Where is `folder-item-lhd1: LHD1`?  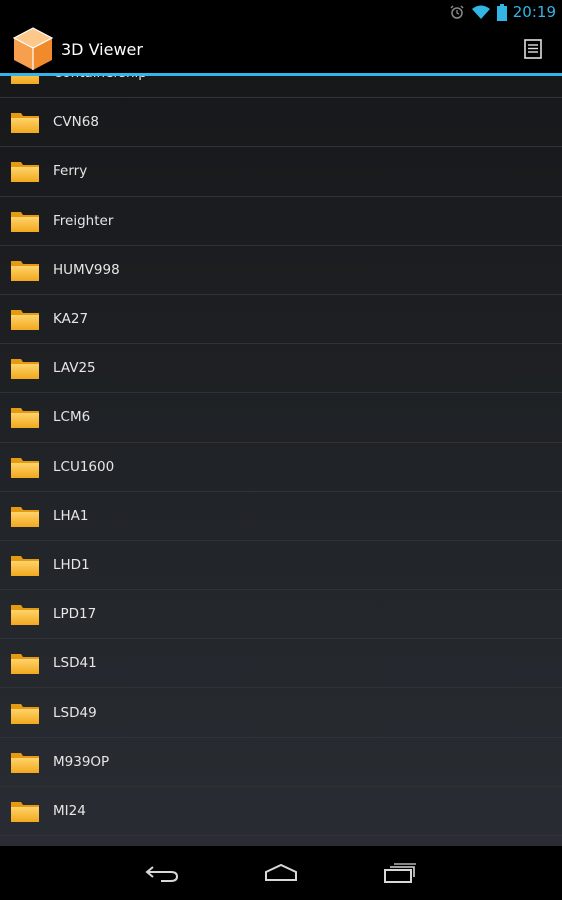
folder-item-lhd1: LHD1 is located at coordinates (281, 566).